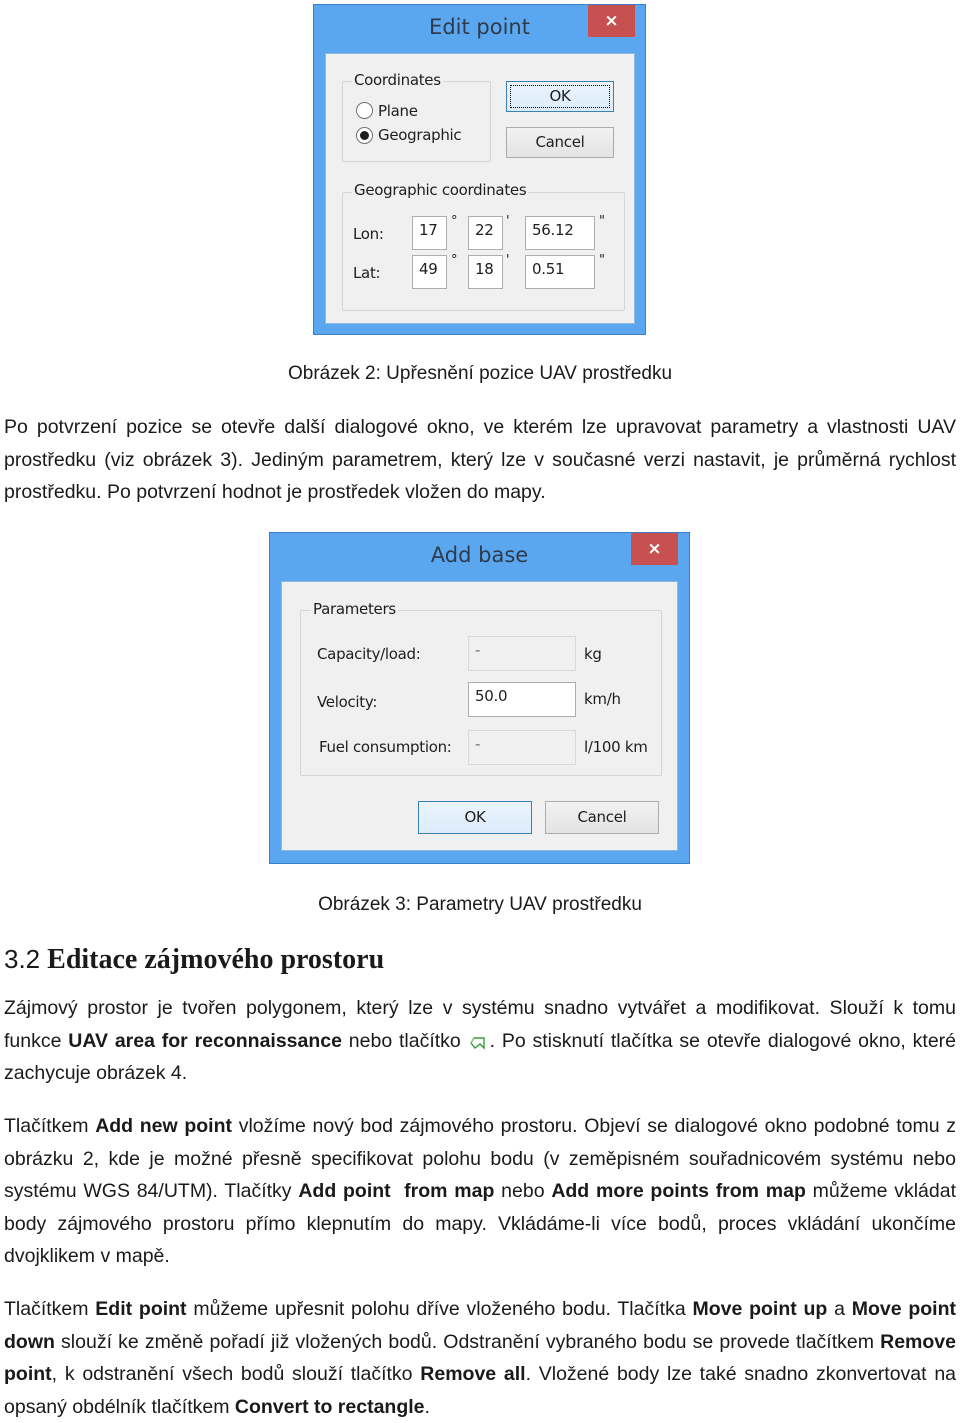  Describe the element at coordinates (440, 190) in the screenshot. I see `geographic-coordinates-group-label: Geographic coordinates` at that location.